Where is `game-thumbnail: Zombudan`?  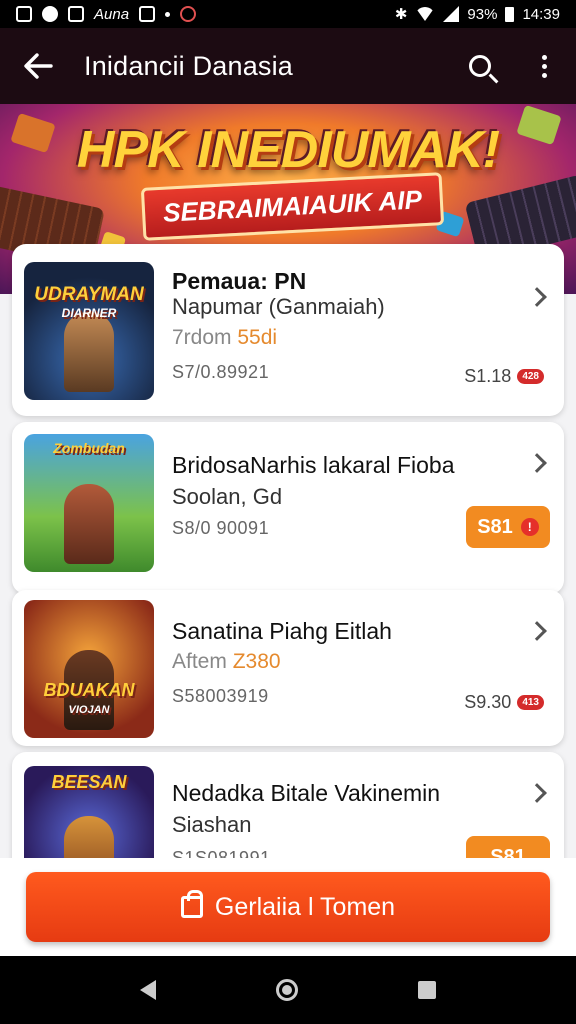
game-thumbnail: Zombudan is located at coordinates (89, 503).